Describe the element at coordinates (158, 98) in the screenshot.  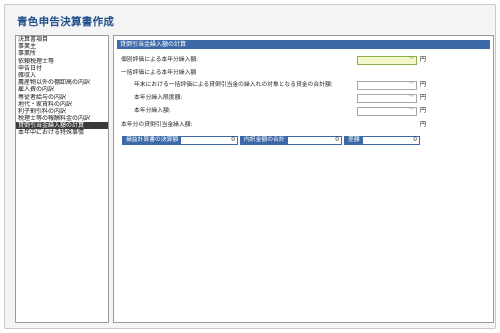
I see `bulk-limit-label: 本年分繰入限度額:` at that location.